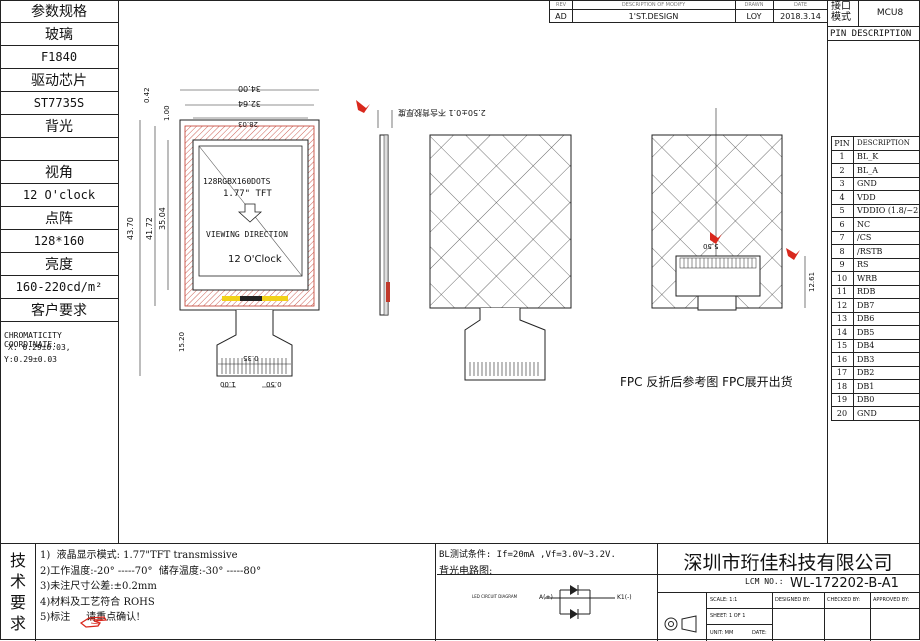 Image resolution: width=920 pixels, height=641 pixels. I want to click on pin-row: 5 VDDIO (1.8/~2.8, so click(875, 210).